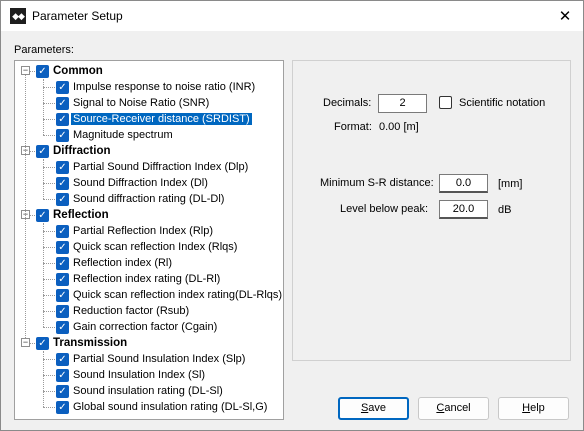  What do you see at coordinates (502, 103) in the screenshot?
I see `scientific-notation-label: Scientific notation` at bounding box center [502, 103].